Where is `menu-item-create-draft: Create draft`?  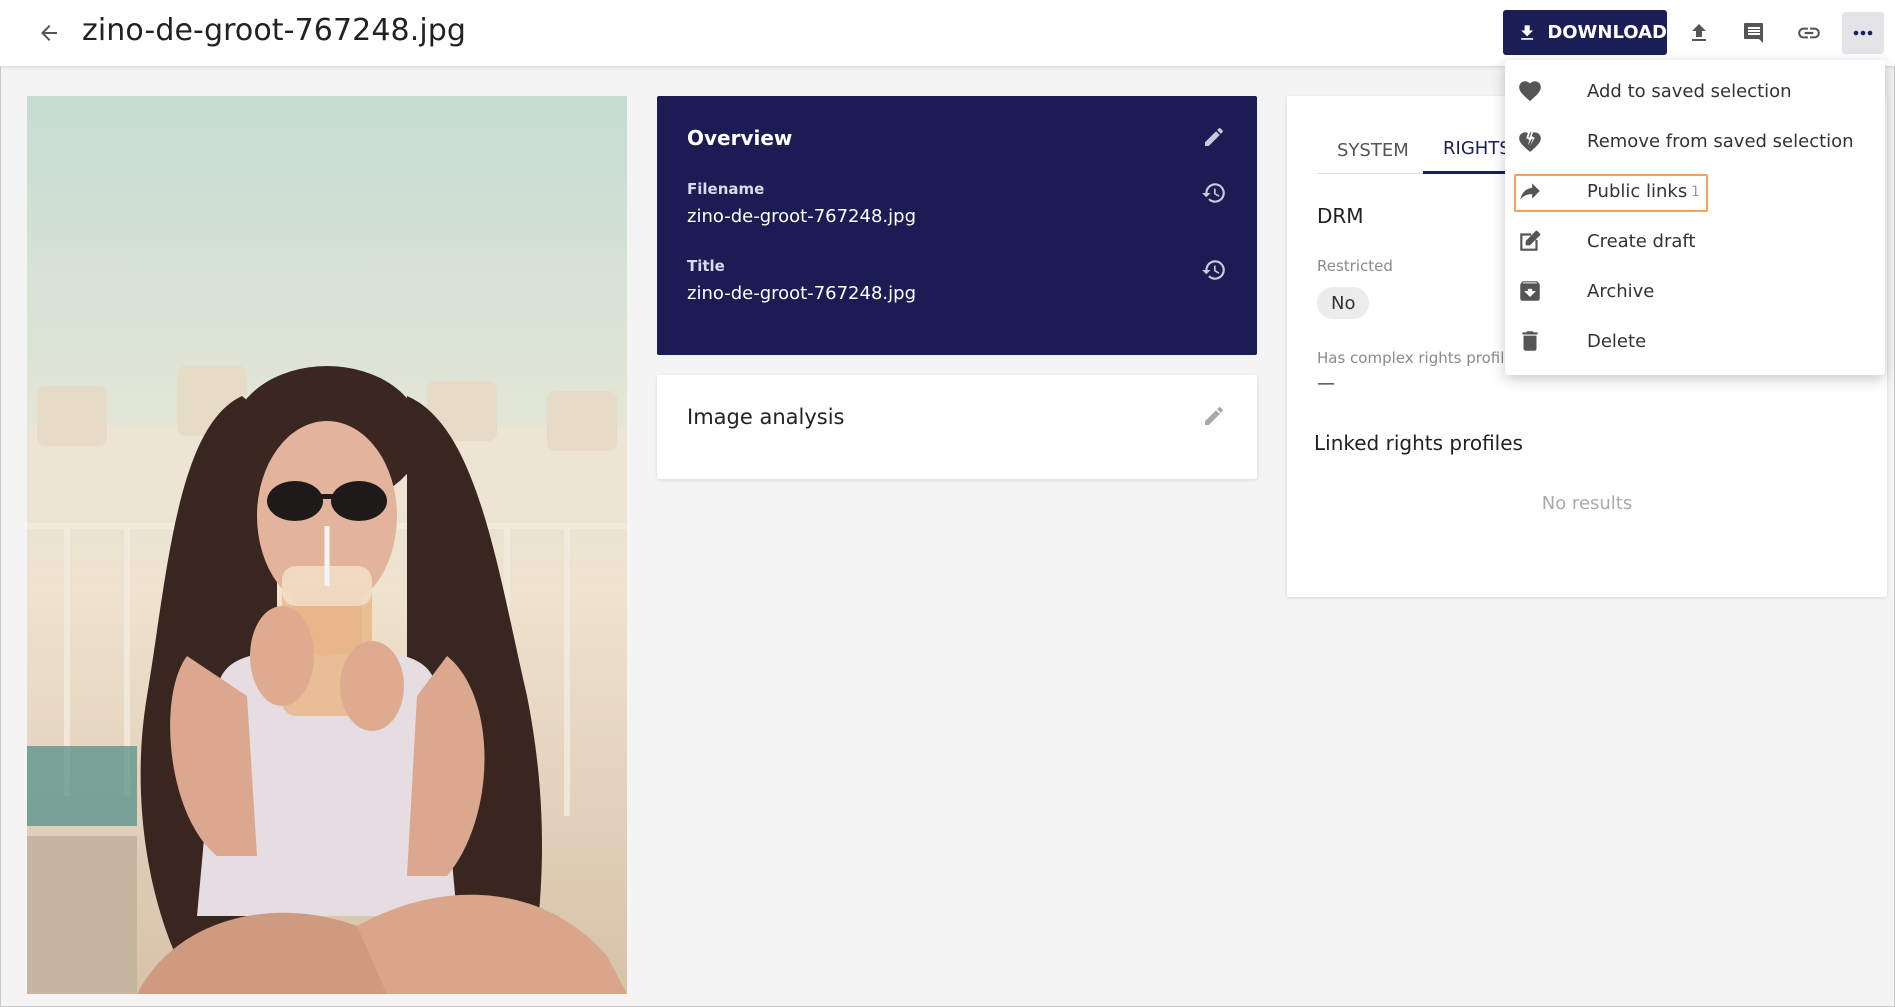
menu-item-create-draft: Create draft is located at coordinates (1695, 241).